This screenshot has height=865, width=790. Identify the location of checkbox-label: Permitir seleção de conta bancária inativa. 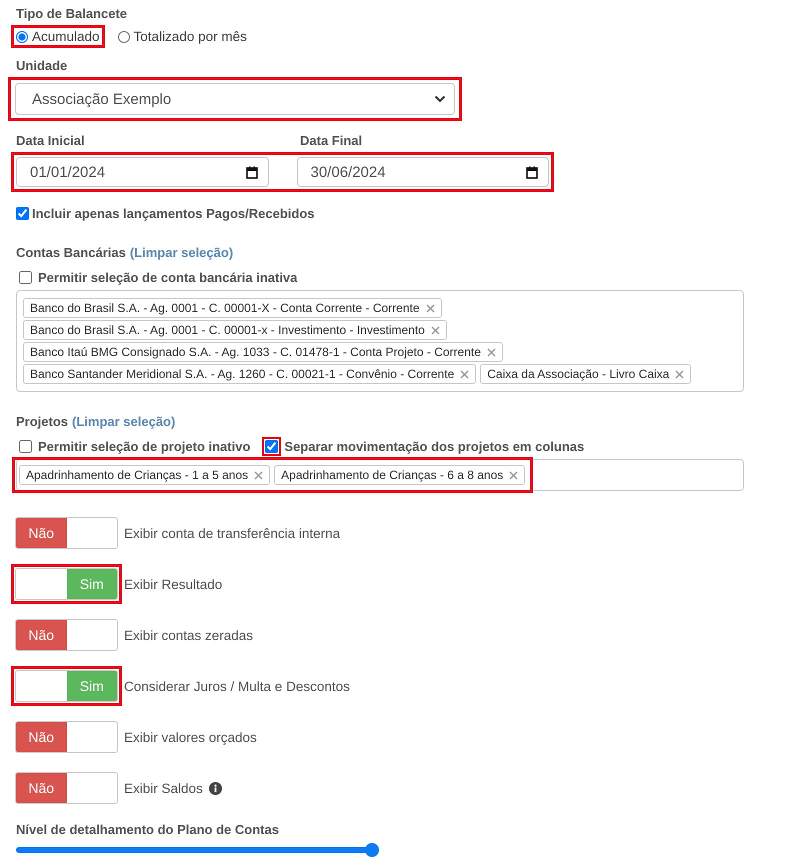
(168, 277).